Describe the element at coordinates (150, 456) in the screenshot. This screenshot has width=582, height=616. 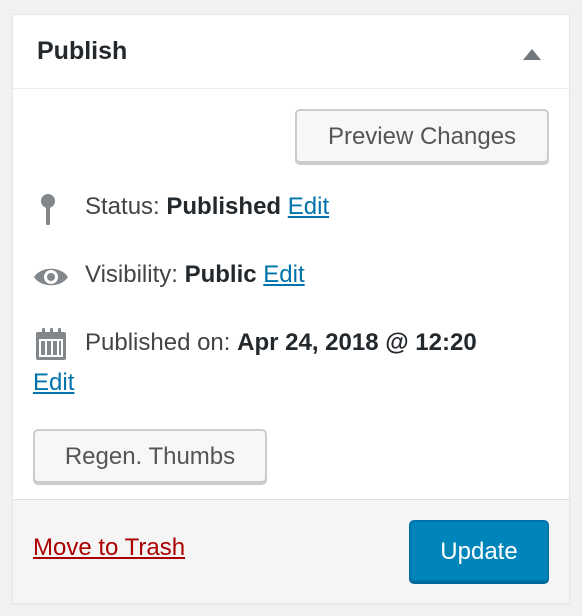
I see `regen-thumbs-button: Regen. Thumbs` at that location.